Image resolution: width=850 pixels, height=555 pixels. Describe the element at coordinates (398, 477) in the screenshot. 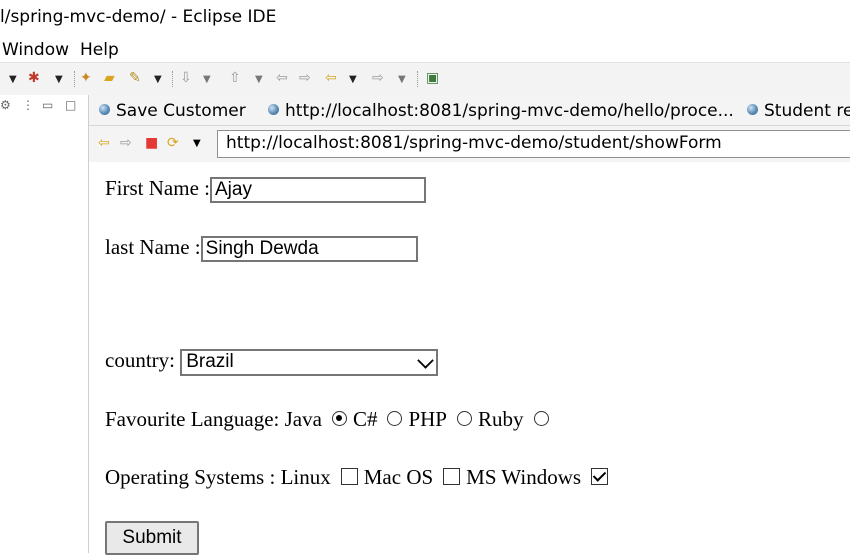

I see `os-macos-label: Mac OS` at that location.